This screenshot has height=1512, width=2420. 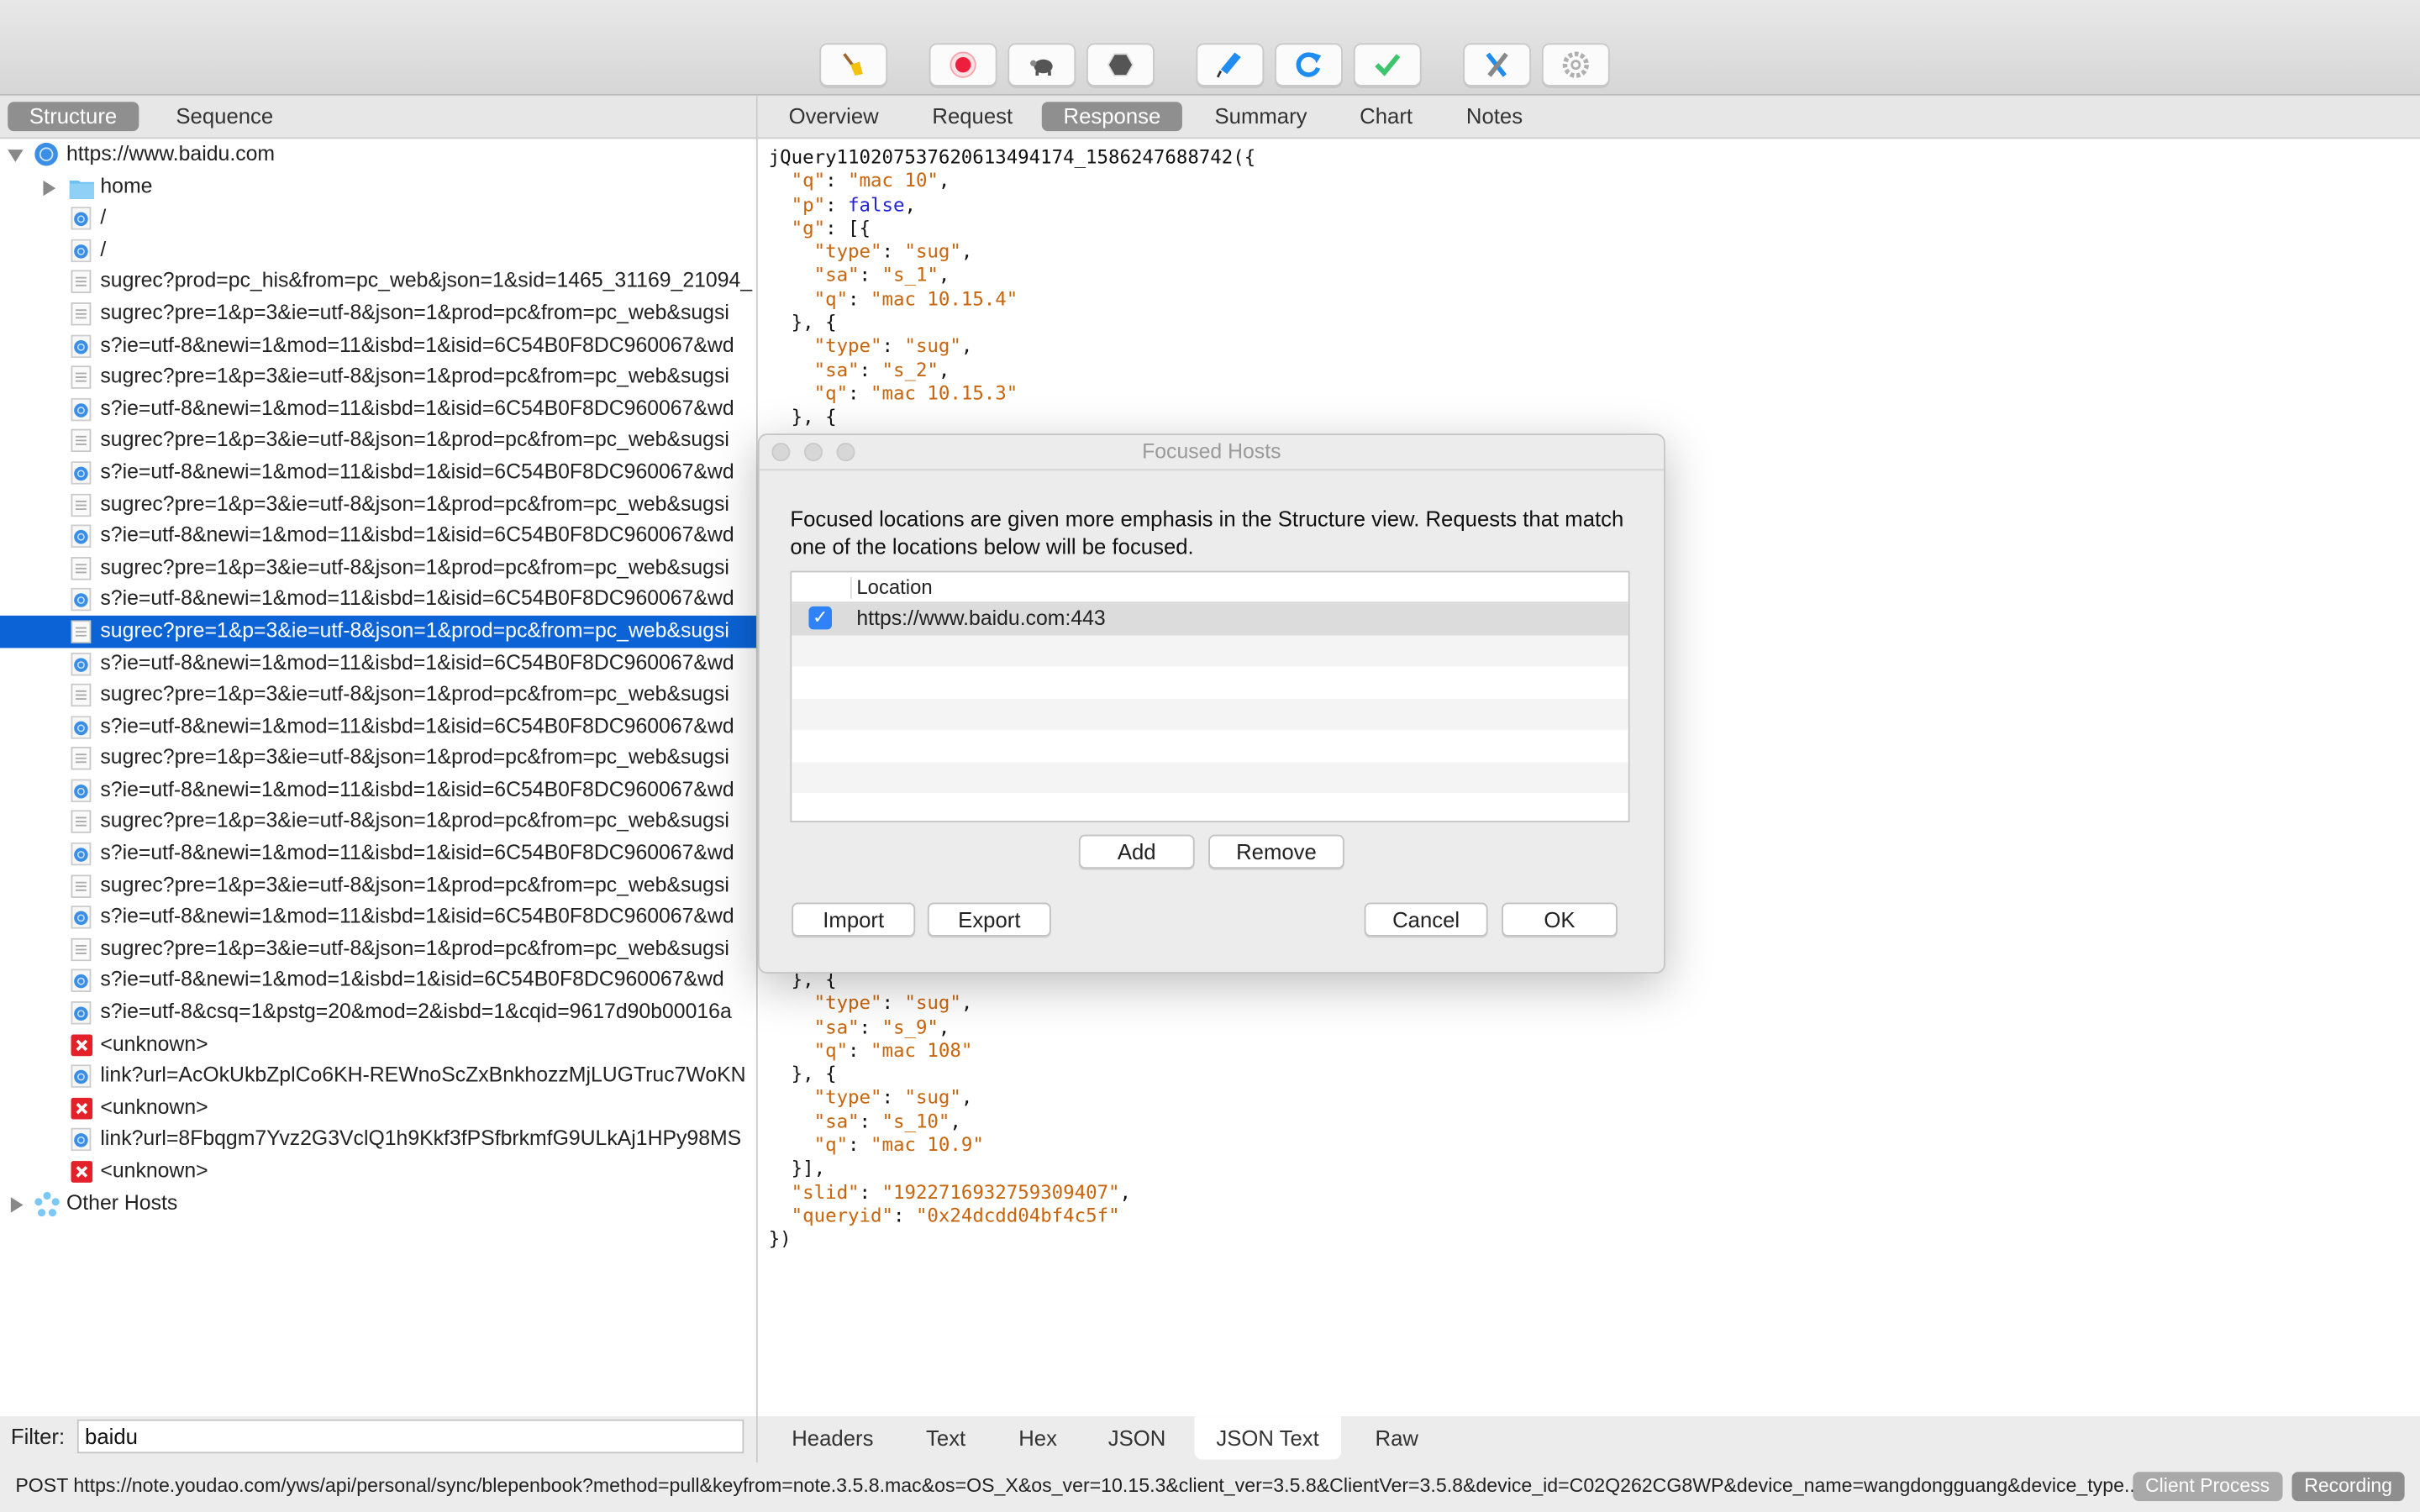 I want to click on edit-button, so click(x=1230, y=65).